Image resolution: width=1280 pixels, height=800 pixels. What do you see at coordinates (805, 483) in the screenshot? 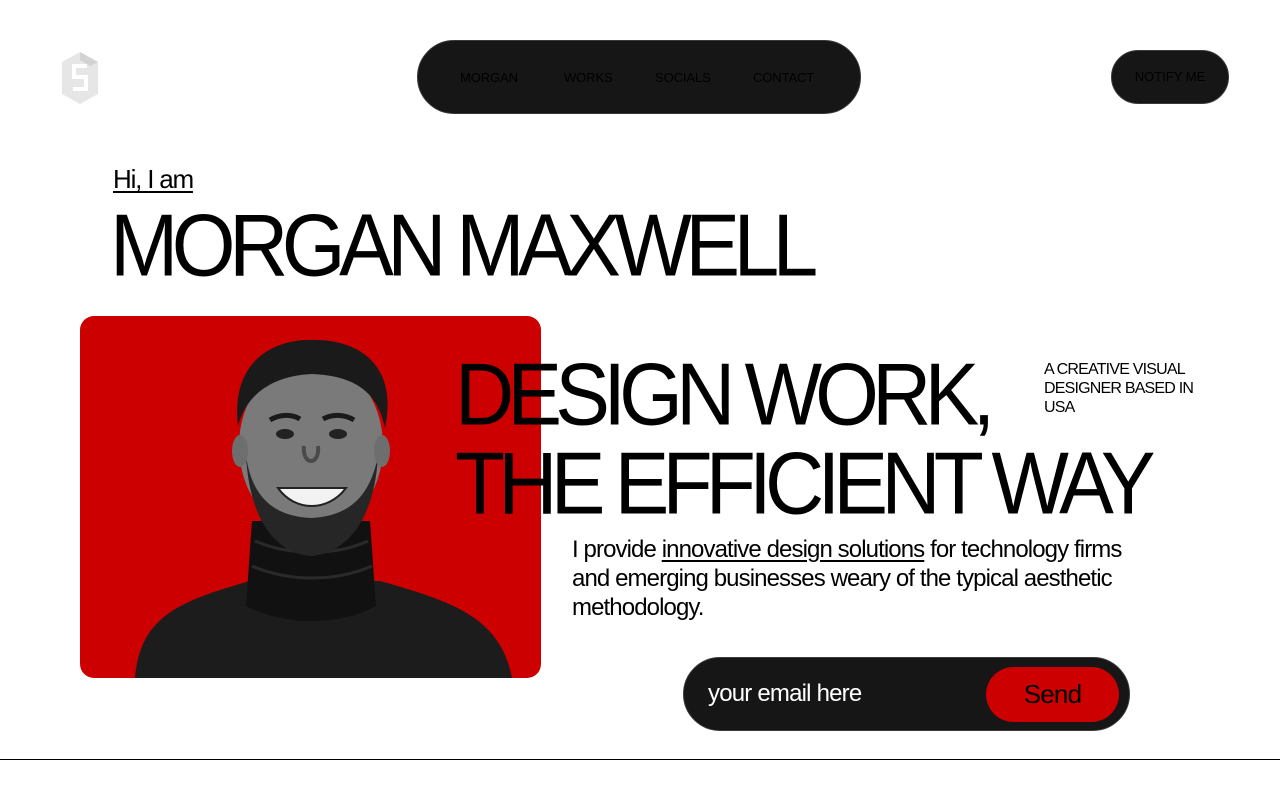
I see `headline-line-2: THE EFFICIENT WAY` at bounding box center [805, 483].